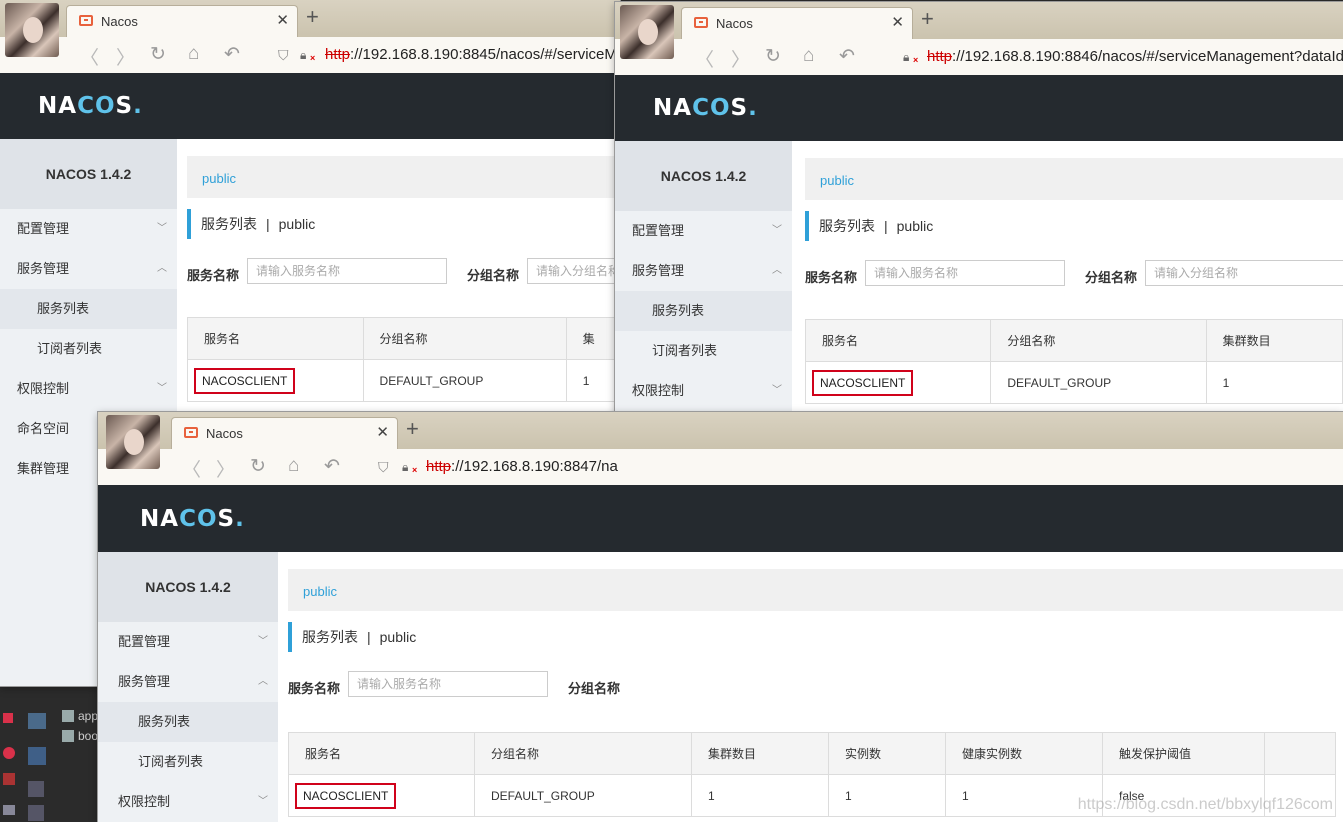 This screenshot has width=1343, height=822. What do you see at coordinates (583, 795) in the screenshot?
I see `group-cell: DEFAULT_GROUP` at bounding box center [583, 795].